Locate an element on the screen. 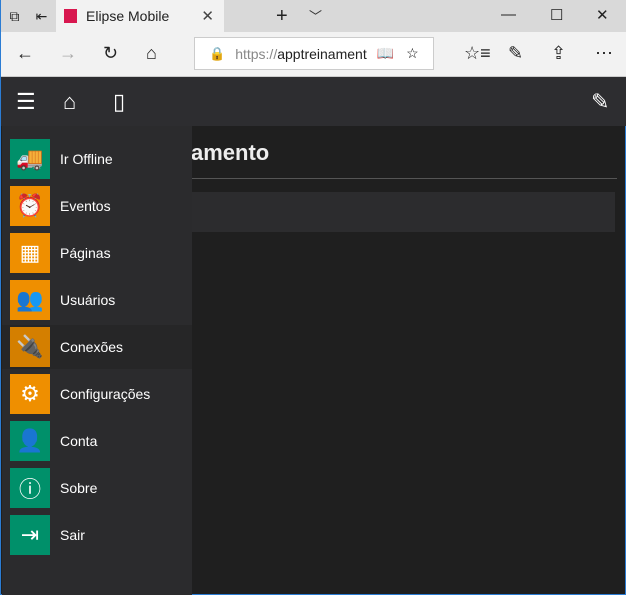 Image resolution: width=626 pixels, height=595 pixels. tab-bar: ⧉ ⇤ Elipse Mobile ✕ + ﹀ — ☐ ✕ is located at coordinates (313, 16).